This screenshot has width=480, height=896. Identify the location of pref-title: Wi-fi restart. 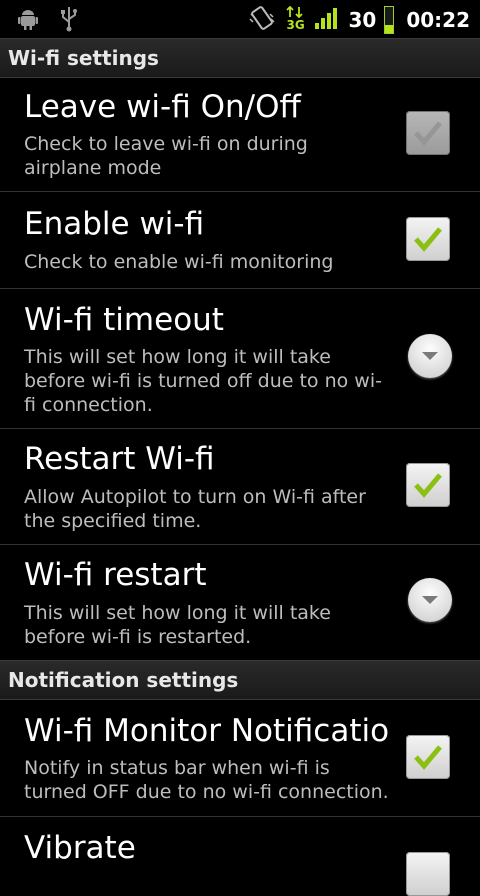
(115, 575).